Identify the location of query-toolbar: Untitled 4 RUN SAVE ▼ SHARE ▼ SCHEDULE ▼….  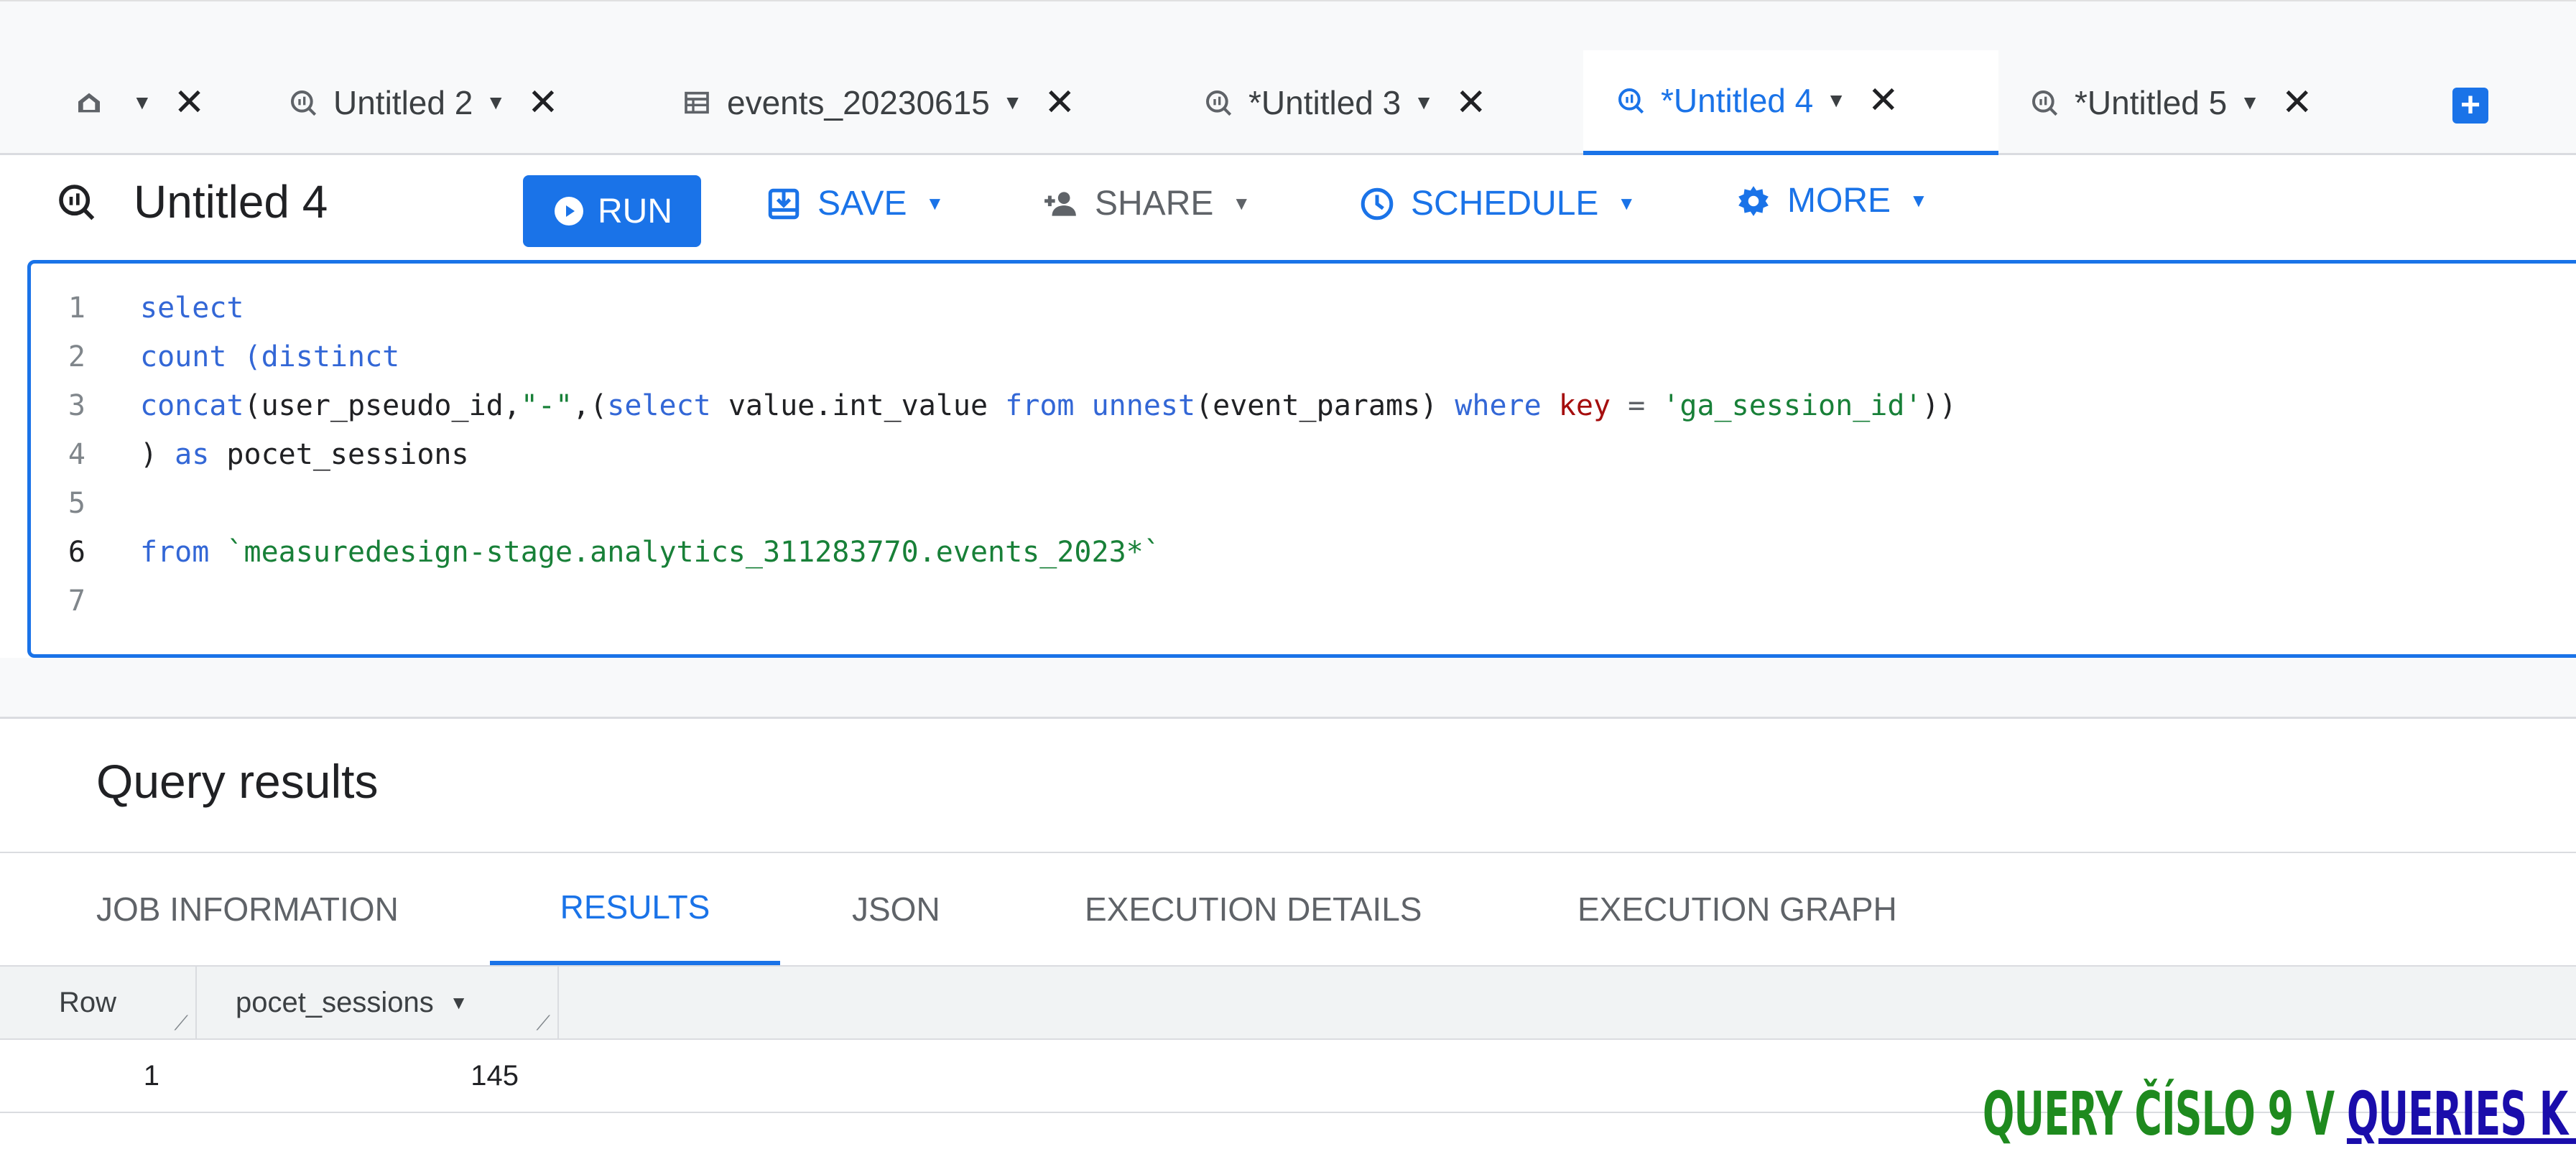
(1288, 208).